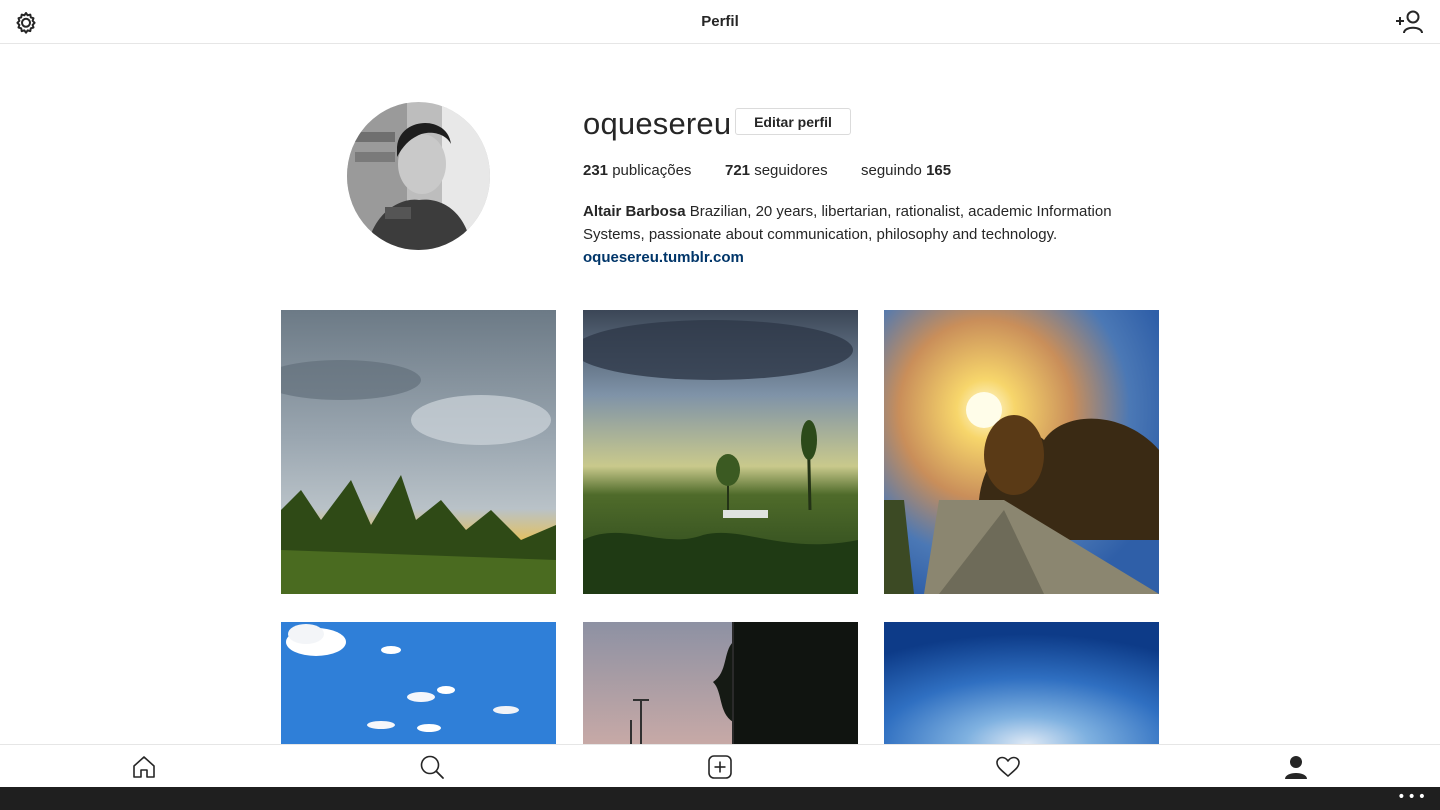 This screenshot has height=810, width=1440. I want to click on page-title: Perfil, so click(720, 21).